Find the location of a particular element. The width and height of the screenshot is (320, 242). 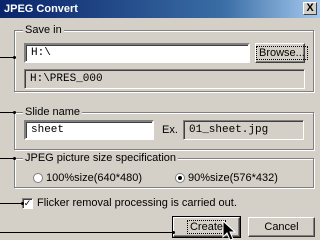

callout-line-flicker is located at coordinates (11, 203).